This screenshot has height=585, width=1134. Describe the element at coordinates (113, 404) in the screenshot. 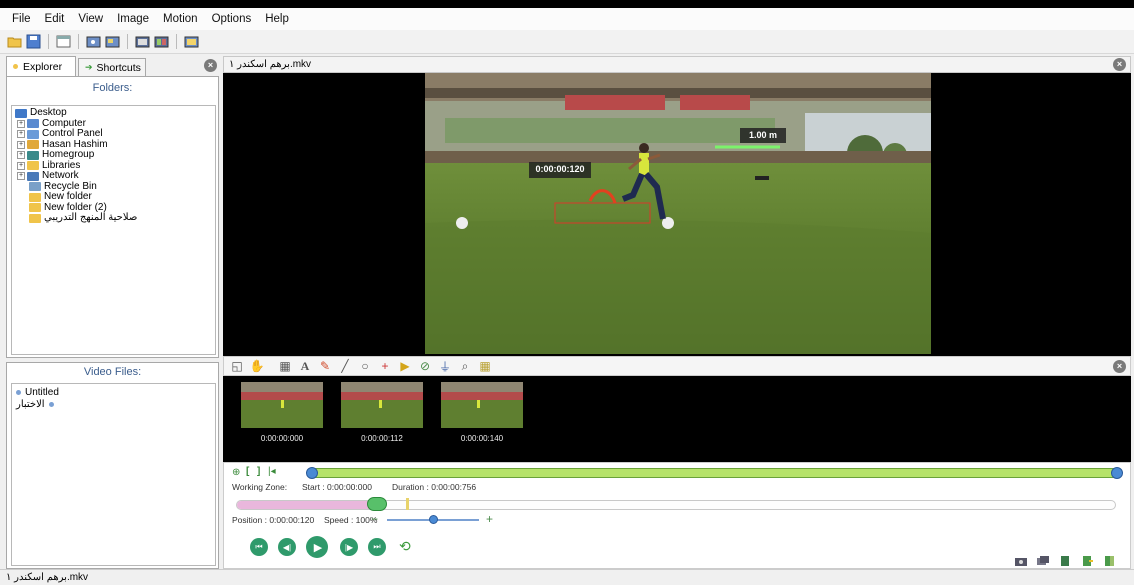

I see `list-item: الاختبار` at that location.